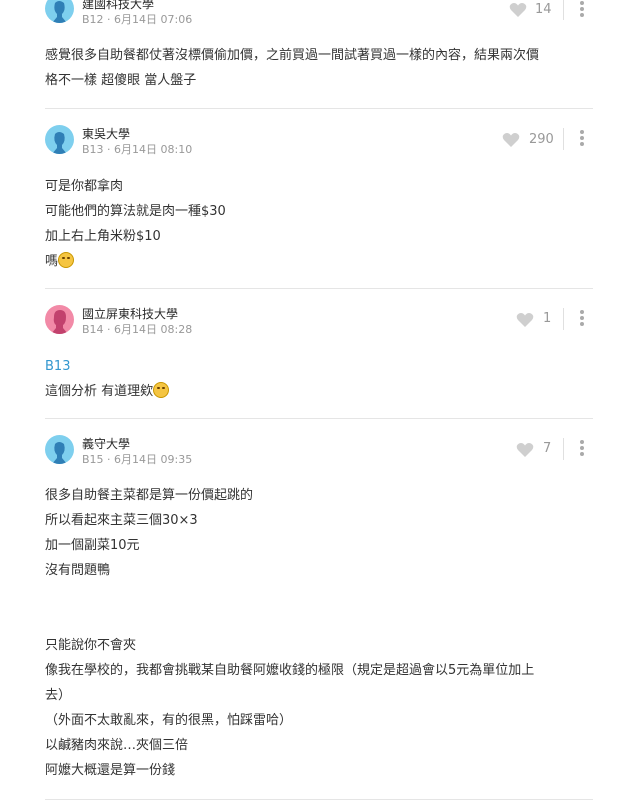 This screenshot has width=627, height=803. I want to click on like-count: 7, so click(547, 448).